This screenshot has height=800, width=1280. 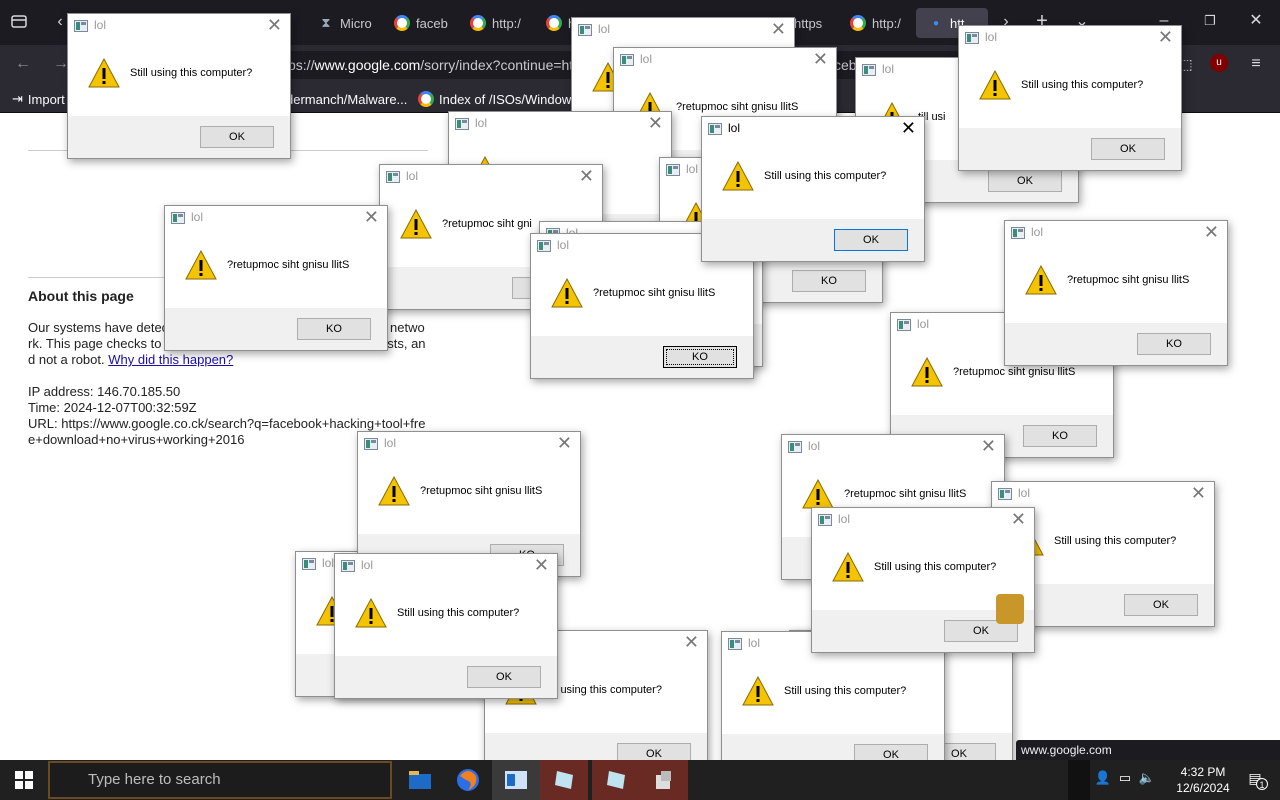 What do you see at coordinates (421, 23) in the screenshot?
I see `tab-facebook: faceb` at bounding box center [421, 23].